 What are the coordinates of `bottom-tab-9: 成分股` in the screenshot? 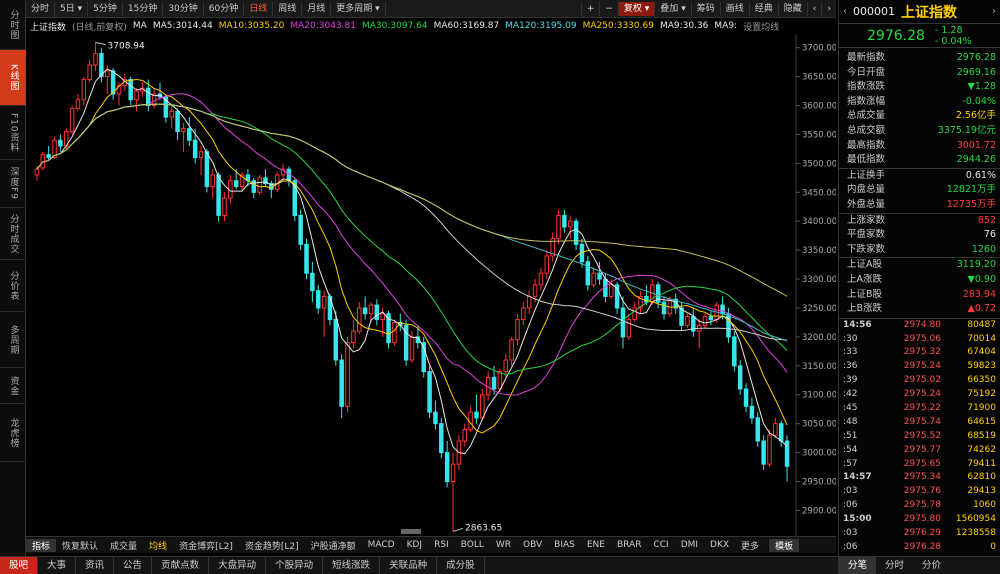 It's located at (461, 565).